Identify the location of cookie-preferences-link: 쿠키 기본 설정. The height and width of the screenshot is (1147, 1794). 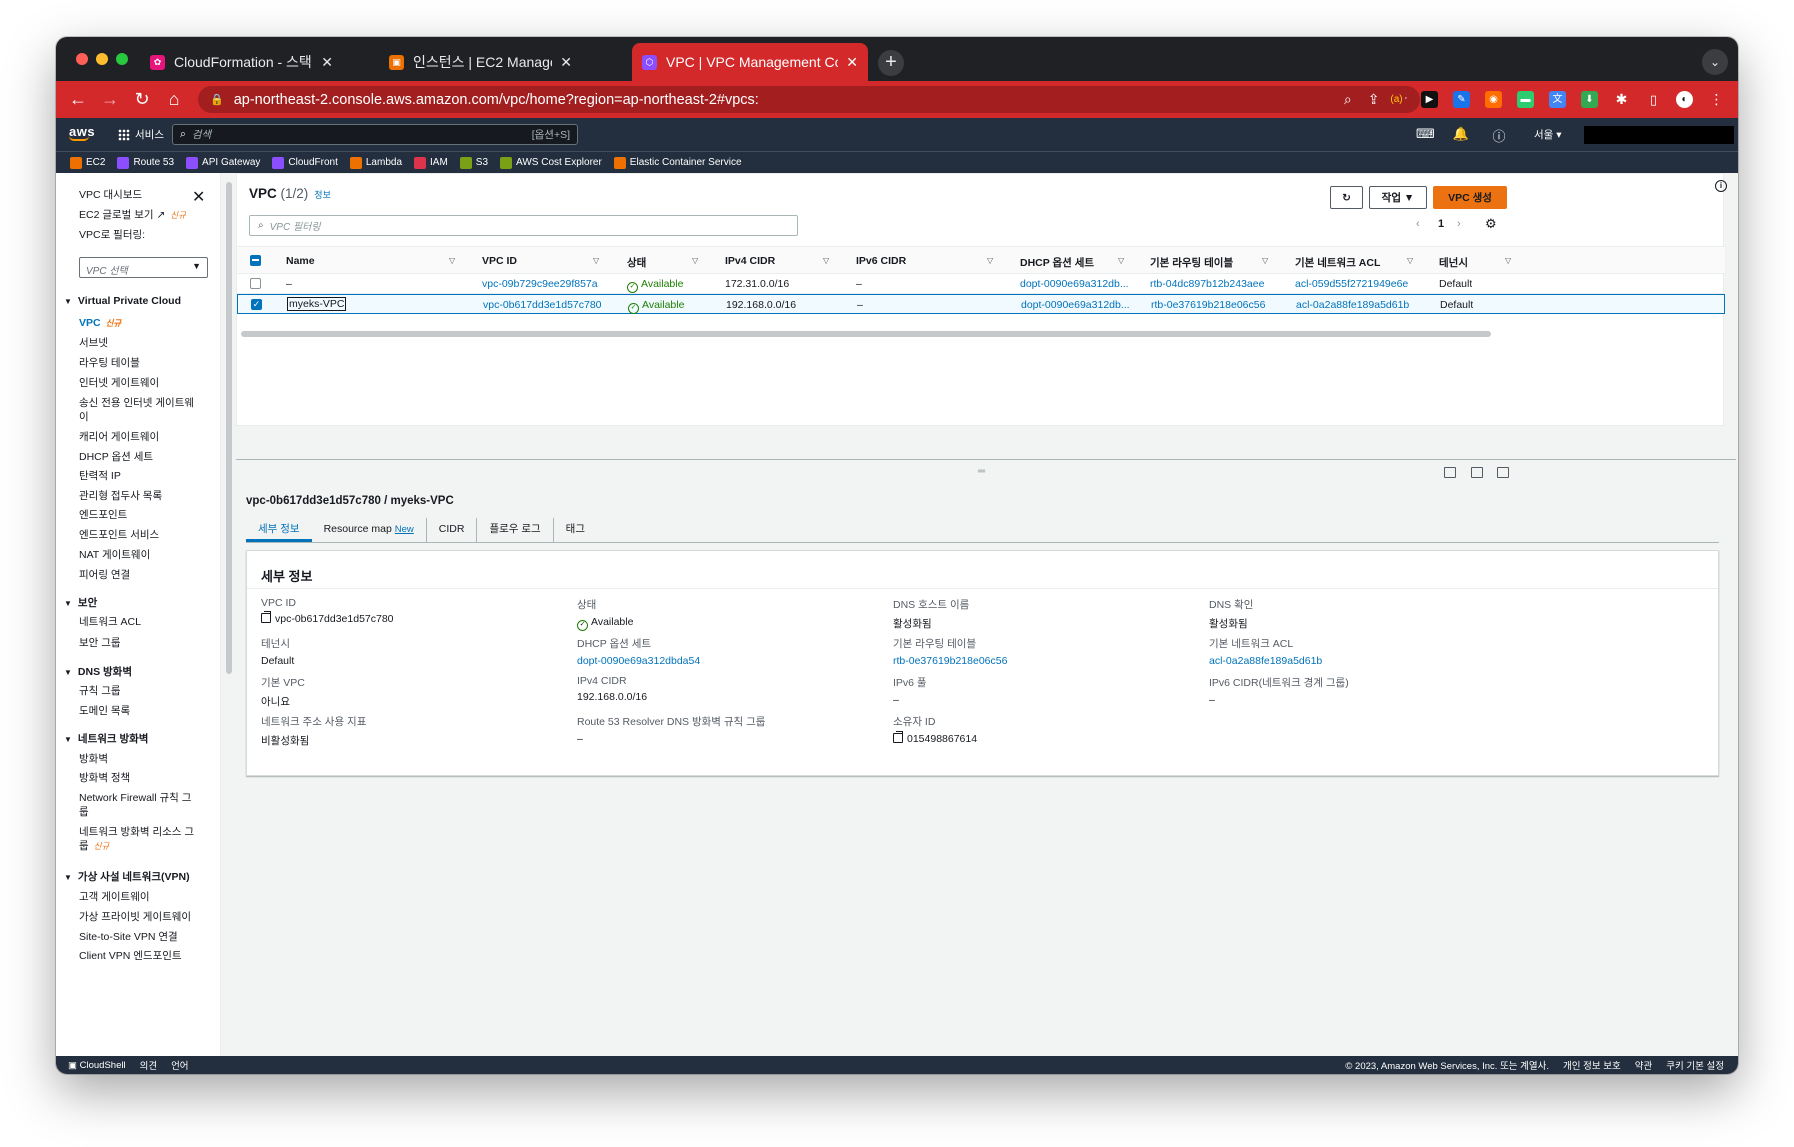
(1695, 1065).